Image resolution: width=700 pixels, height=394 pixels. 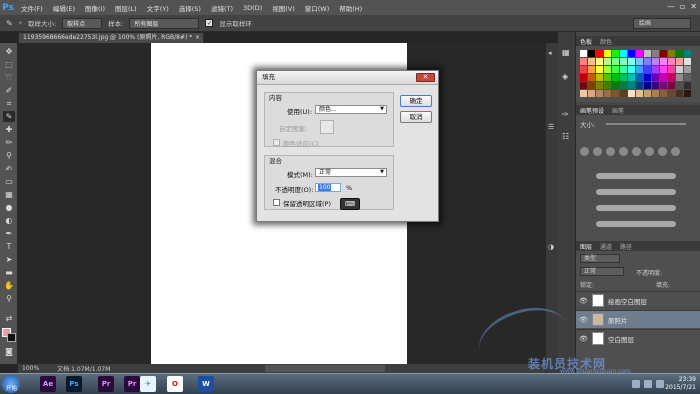 What do you see at coordinates (646, 124) in the screenshot?
I see `brush-size-slider` at bounding box center [646, 124].